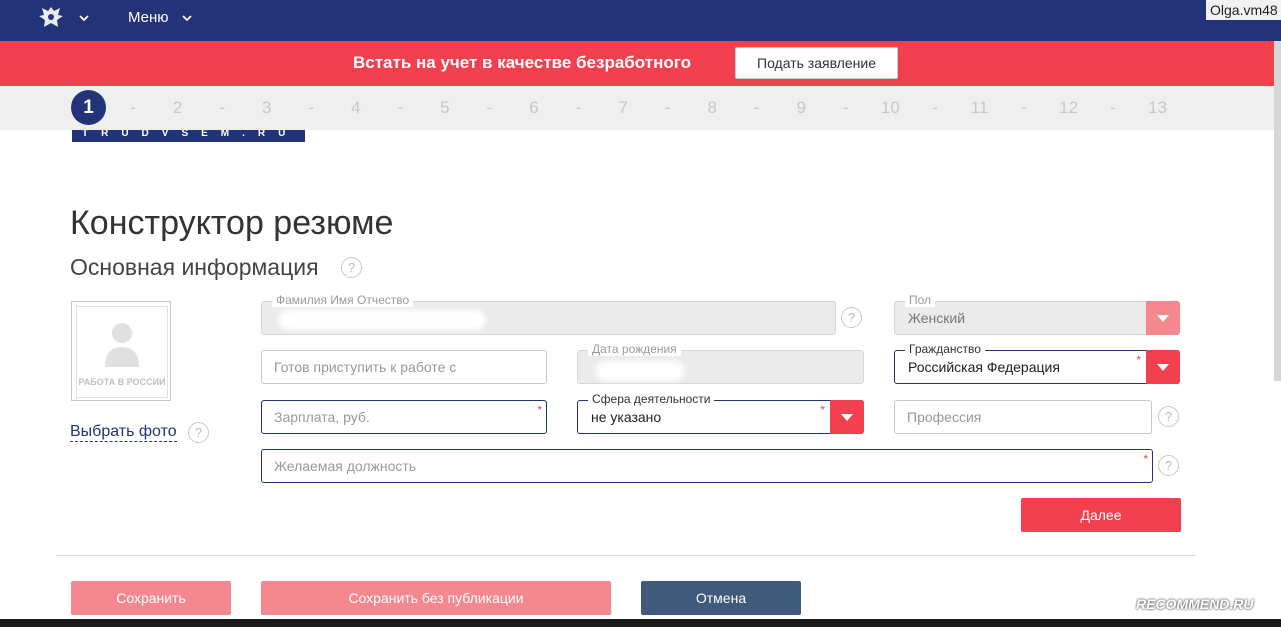 This screenshot has height=627, width=1281. Describe the element at coordinates (712, 108) in the screenshot. I see `step-8: 8` at that location.